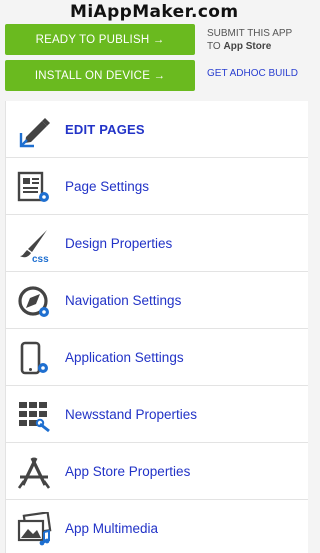 The width and height of the screenshot is (320, 553). I want to click on menu-item-label: Newsstand Properties, so click(131, 414).